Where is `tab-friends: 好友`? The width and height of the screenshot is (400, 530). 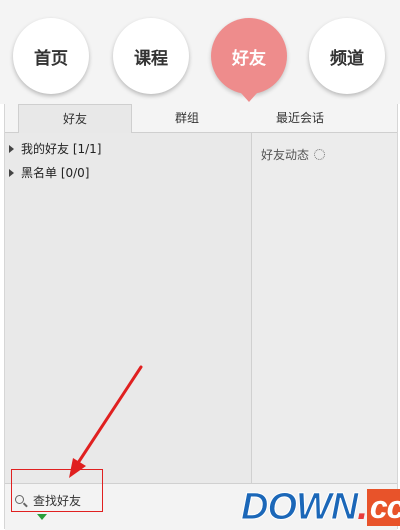
tab-friends: 好友 is located at coordinates (75, 118).